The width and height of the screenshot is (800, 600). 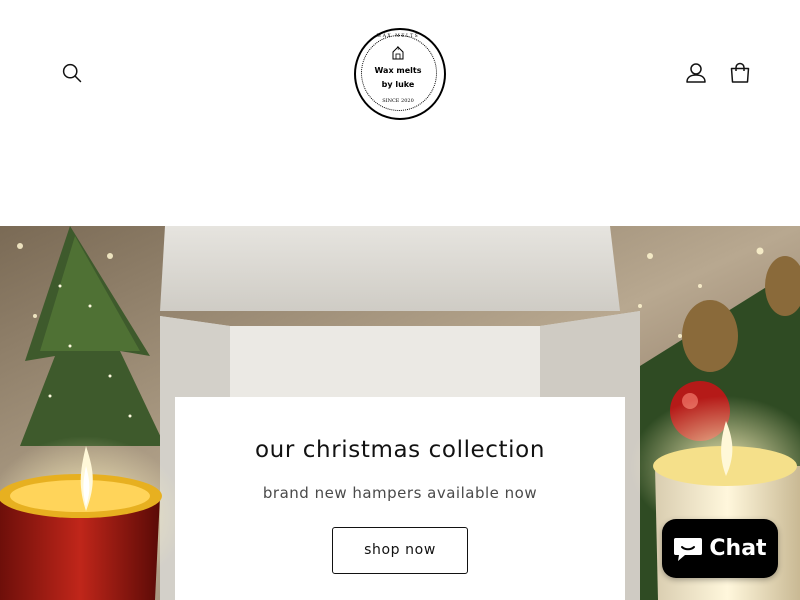 What do you see at coordinates (398, 101) in the screenshot?
I see `logo-since: SINCE 2020` at bounding box center [398, 101].